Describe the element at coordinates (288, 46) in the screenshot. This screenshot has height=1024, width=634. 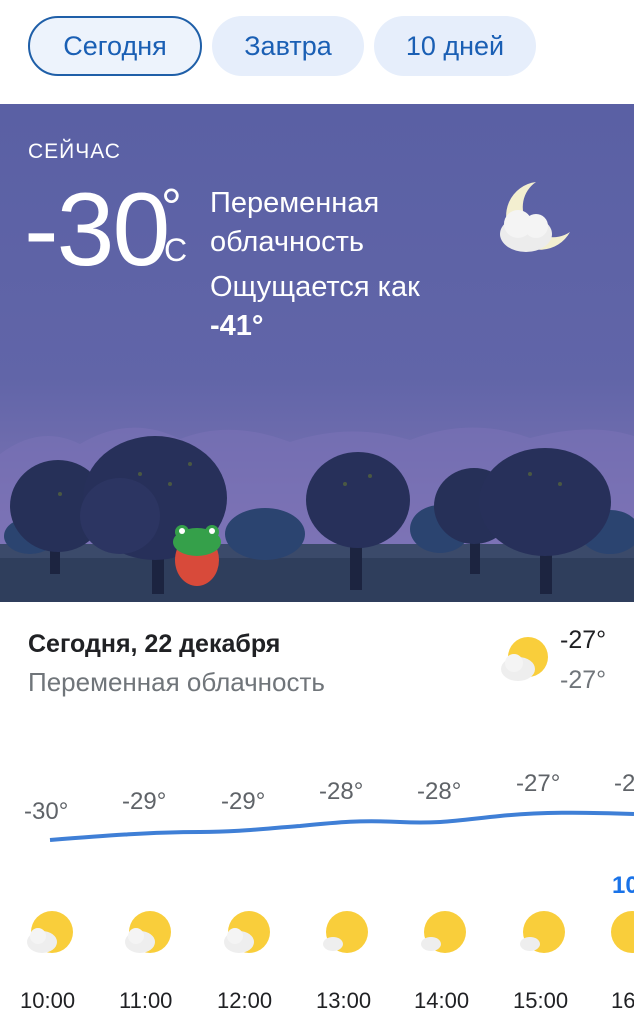
I see `tab-tomorrow: Завтра` at that location.